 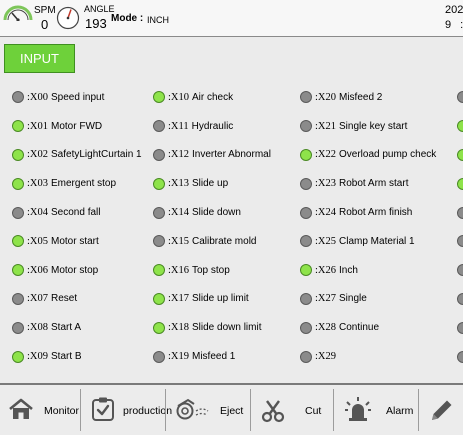 What do you see at coordinates (37, 241) in the screenshot?
I see `io-code: :X05` at bounding box center [37, 241].